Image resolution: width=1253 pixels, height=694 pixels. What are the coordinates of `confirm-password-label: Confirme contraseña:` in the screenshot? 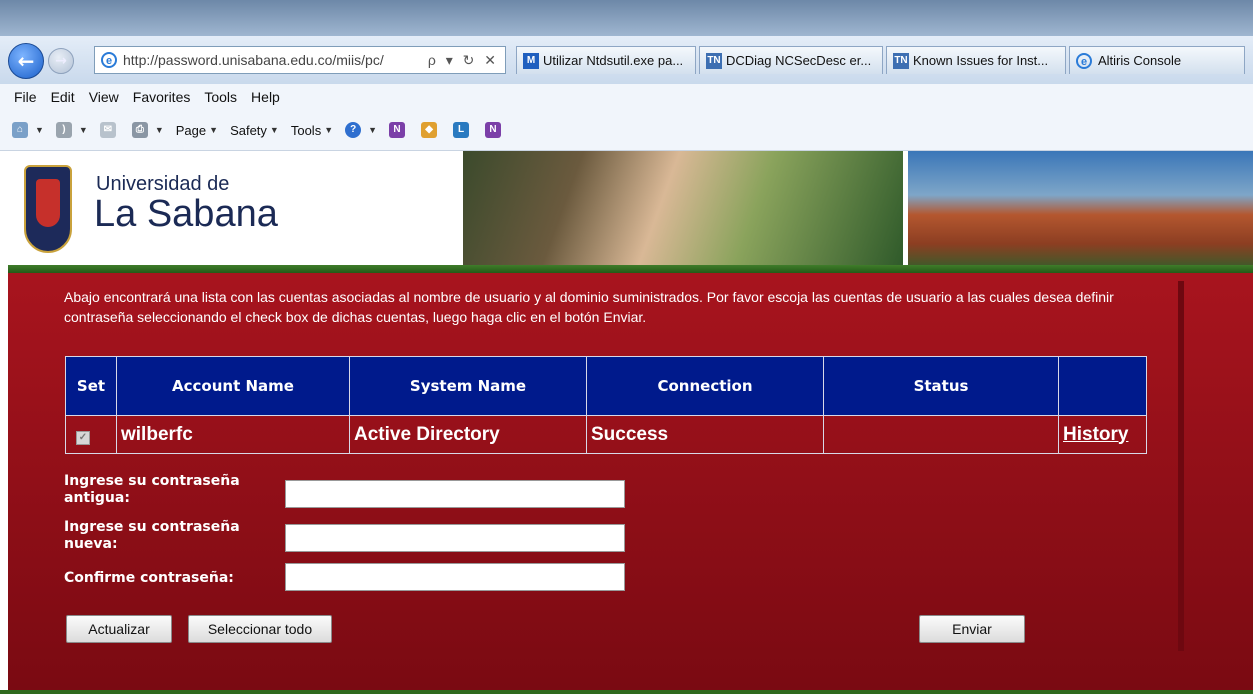 It's located at (149, 578).